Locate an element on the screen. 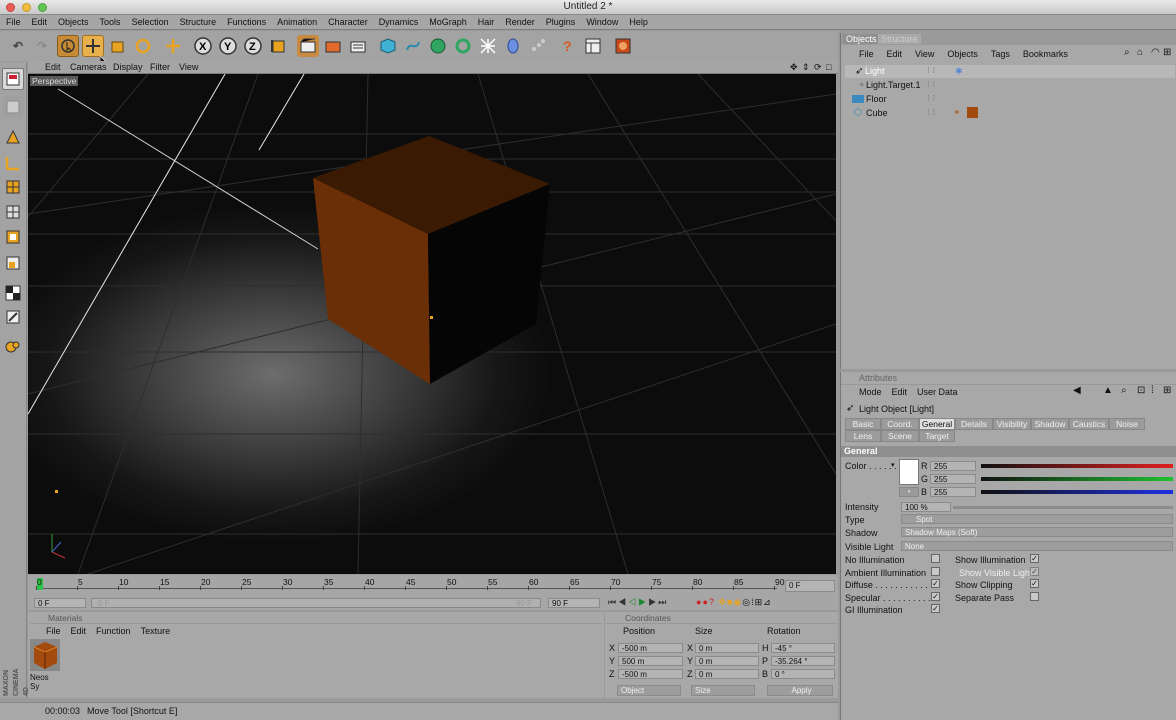 The image size is (1176, 720). viewport-menu-display: Display is located at coordinates (128, 67).